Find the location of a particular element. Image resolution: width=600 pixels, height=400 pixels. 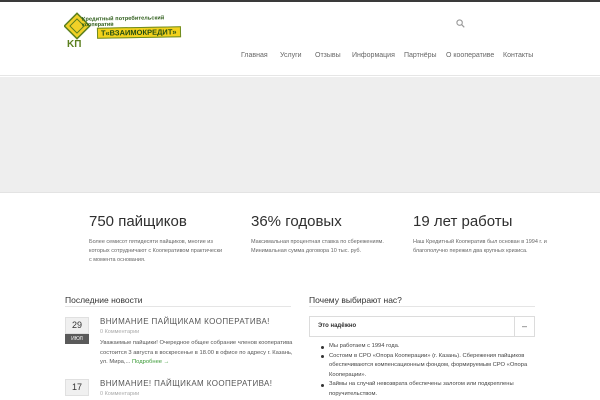

date-badge: 17 is located at coordinates (77, 387).